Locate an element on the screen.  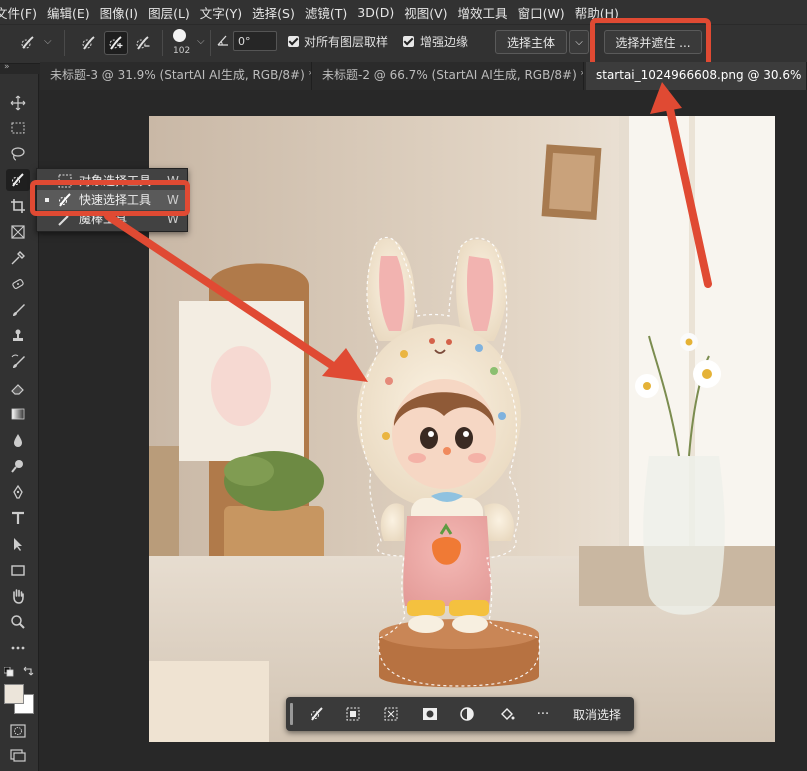
annotation-arrow-to-subject is located at coordinates (225, 294).